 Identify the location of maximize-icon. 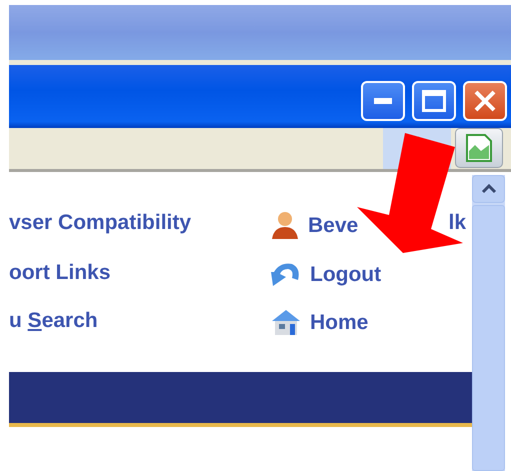
(434, 101).